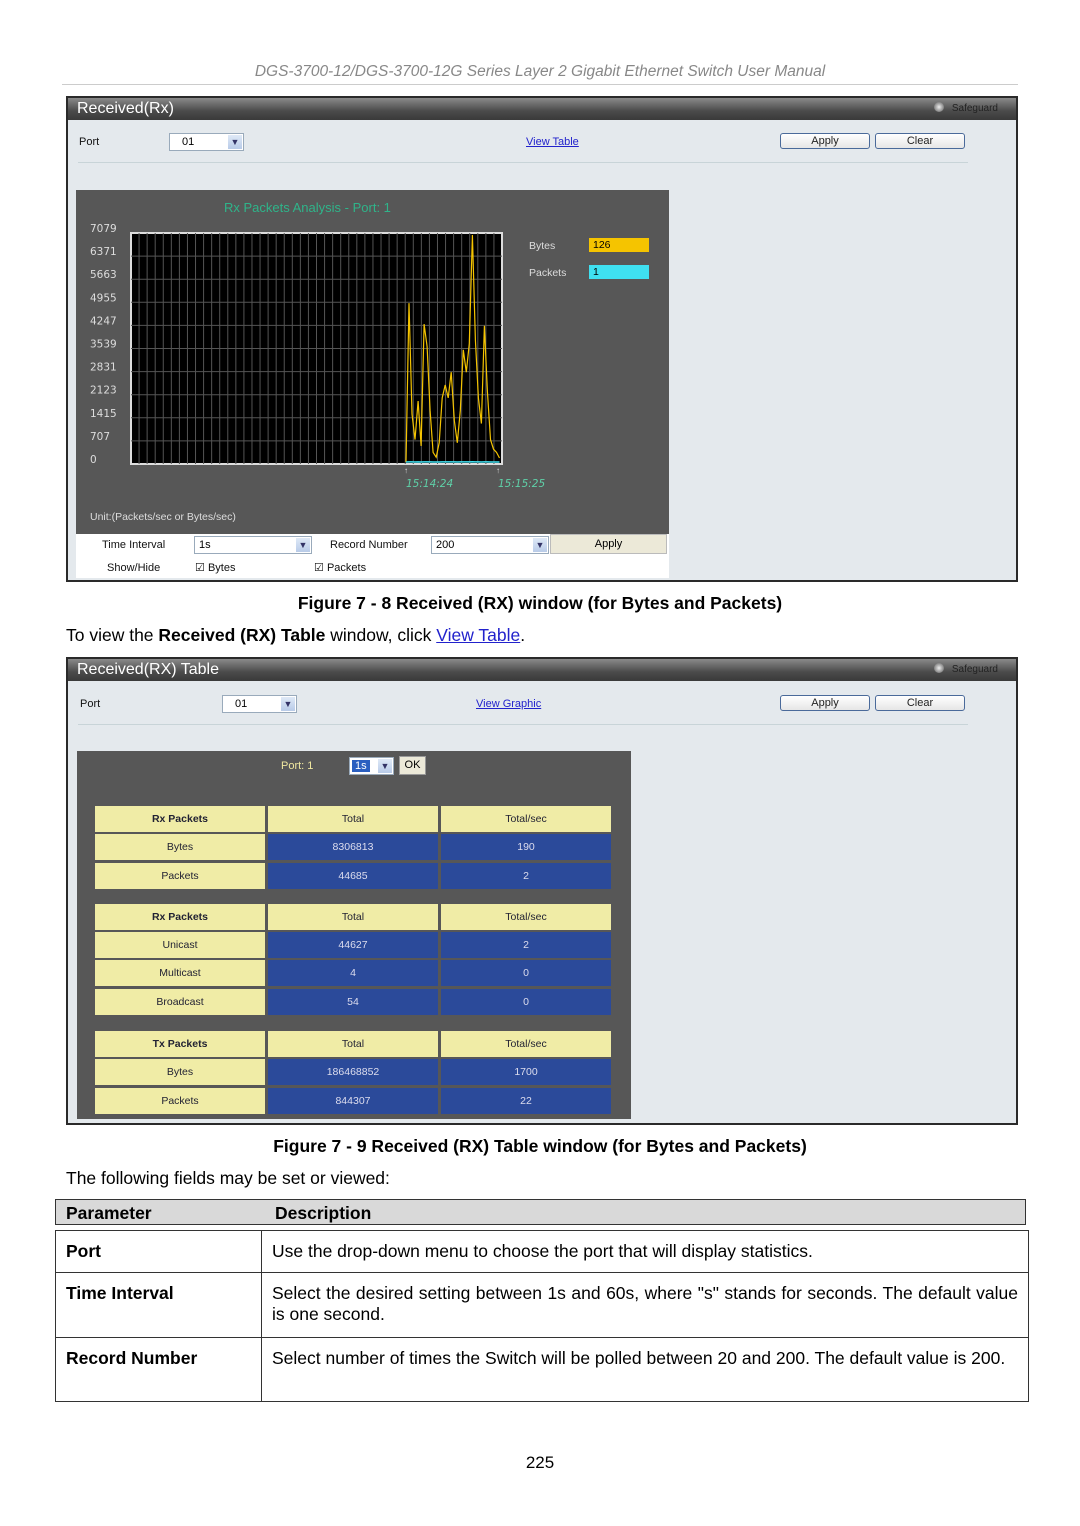  What do you see at coordinates (542, 109) in the screenshot?
I see `title-bar: Received(Rx) Safeguard` at bounding box center [542, 109].